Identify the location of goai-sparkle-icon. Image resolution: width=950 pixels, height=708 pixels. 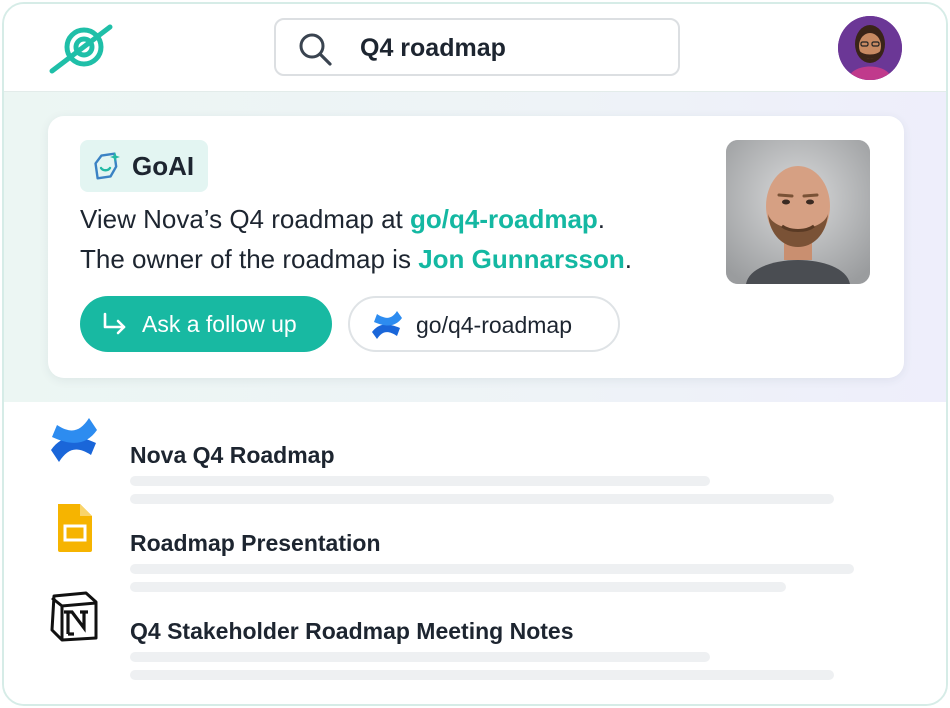
(107, 166).